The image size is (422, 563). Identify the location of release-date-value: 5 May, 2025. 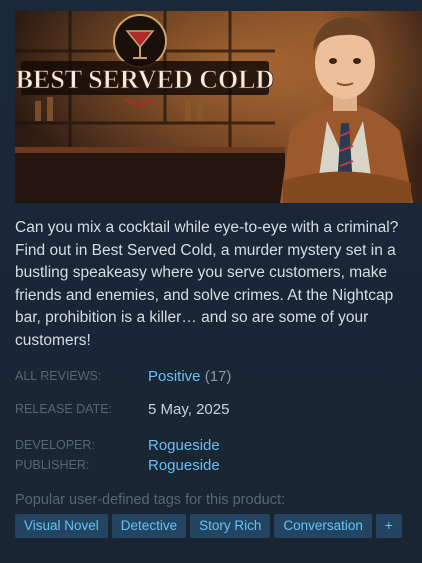
(189, 409).